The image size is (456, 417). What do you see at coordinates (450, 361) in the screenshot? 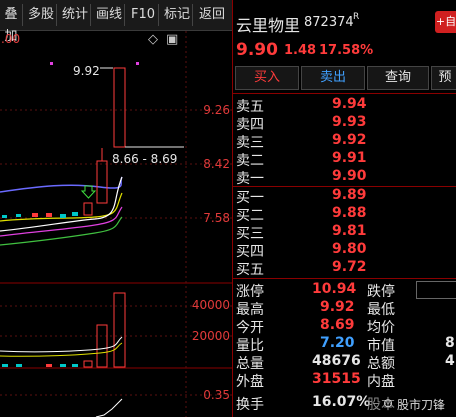
I see `stat-value: 4` at bounding box center [450, 361].